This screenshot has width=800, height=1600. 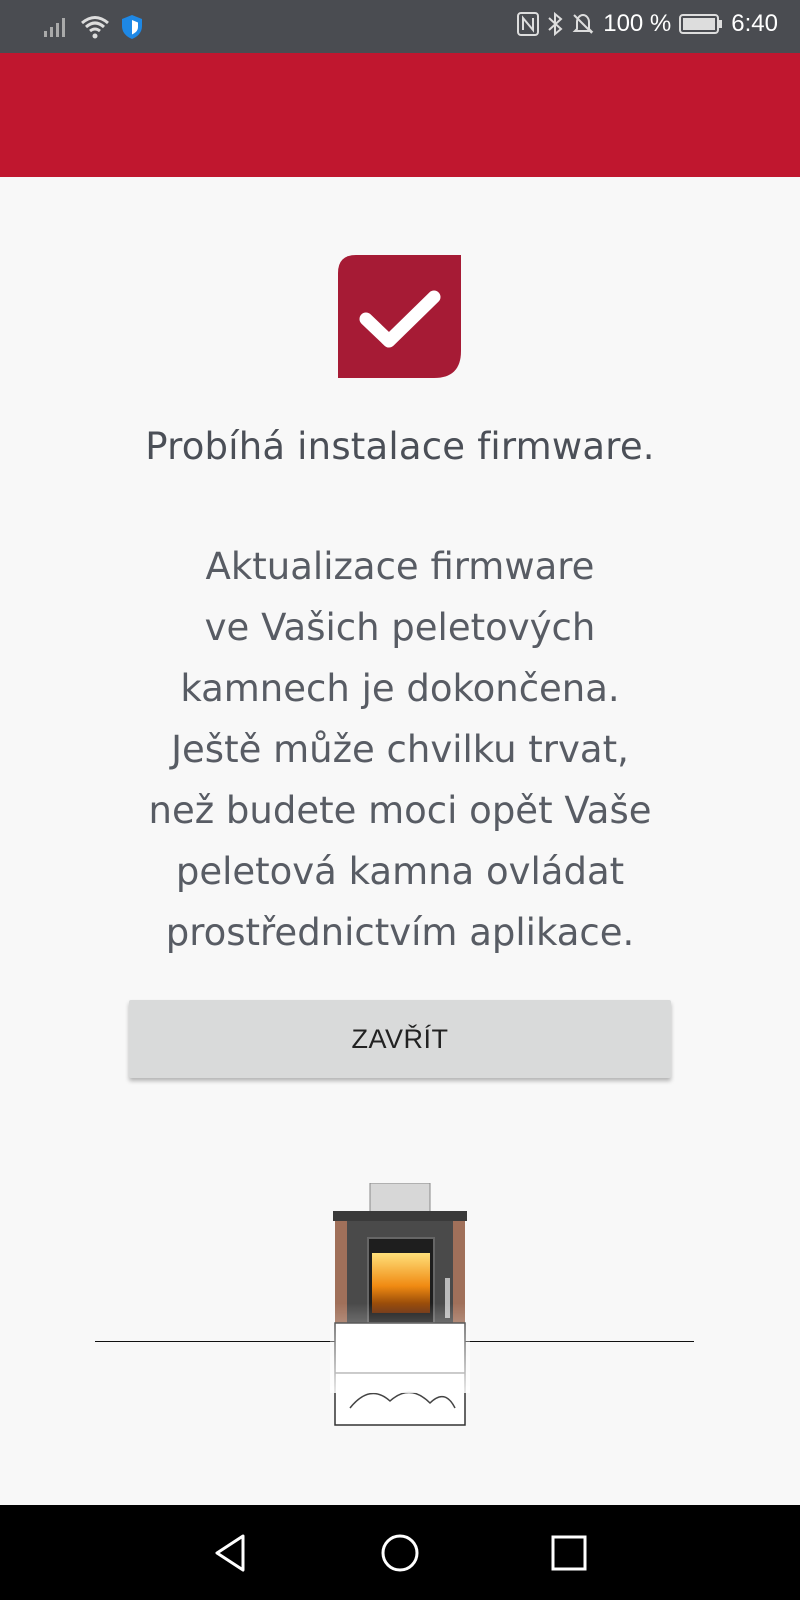 What do you see at coordinates (132, 27) in the screenshot?
I see `shield-icon` at bounding box center [132, 27].